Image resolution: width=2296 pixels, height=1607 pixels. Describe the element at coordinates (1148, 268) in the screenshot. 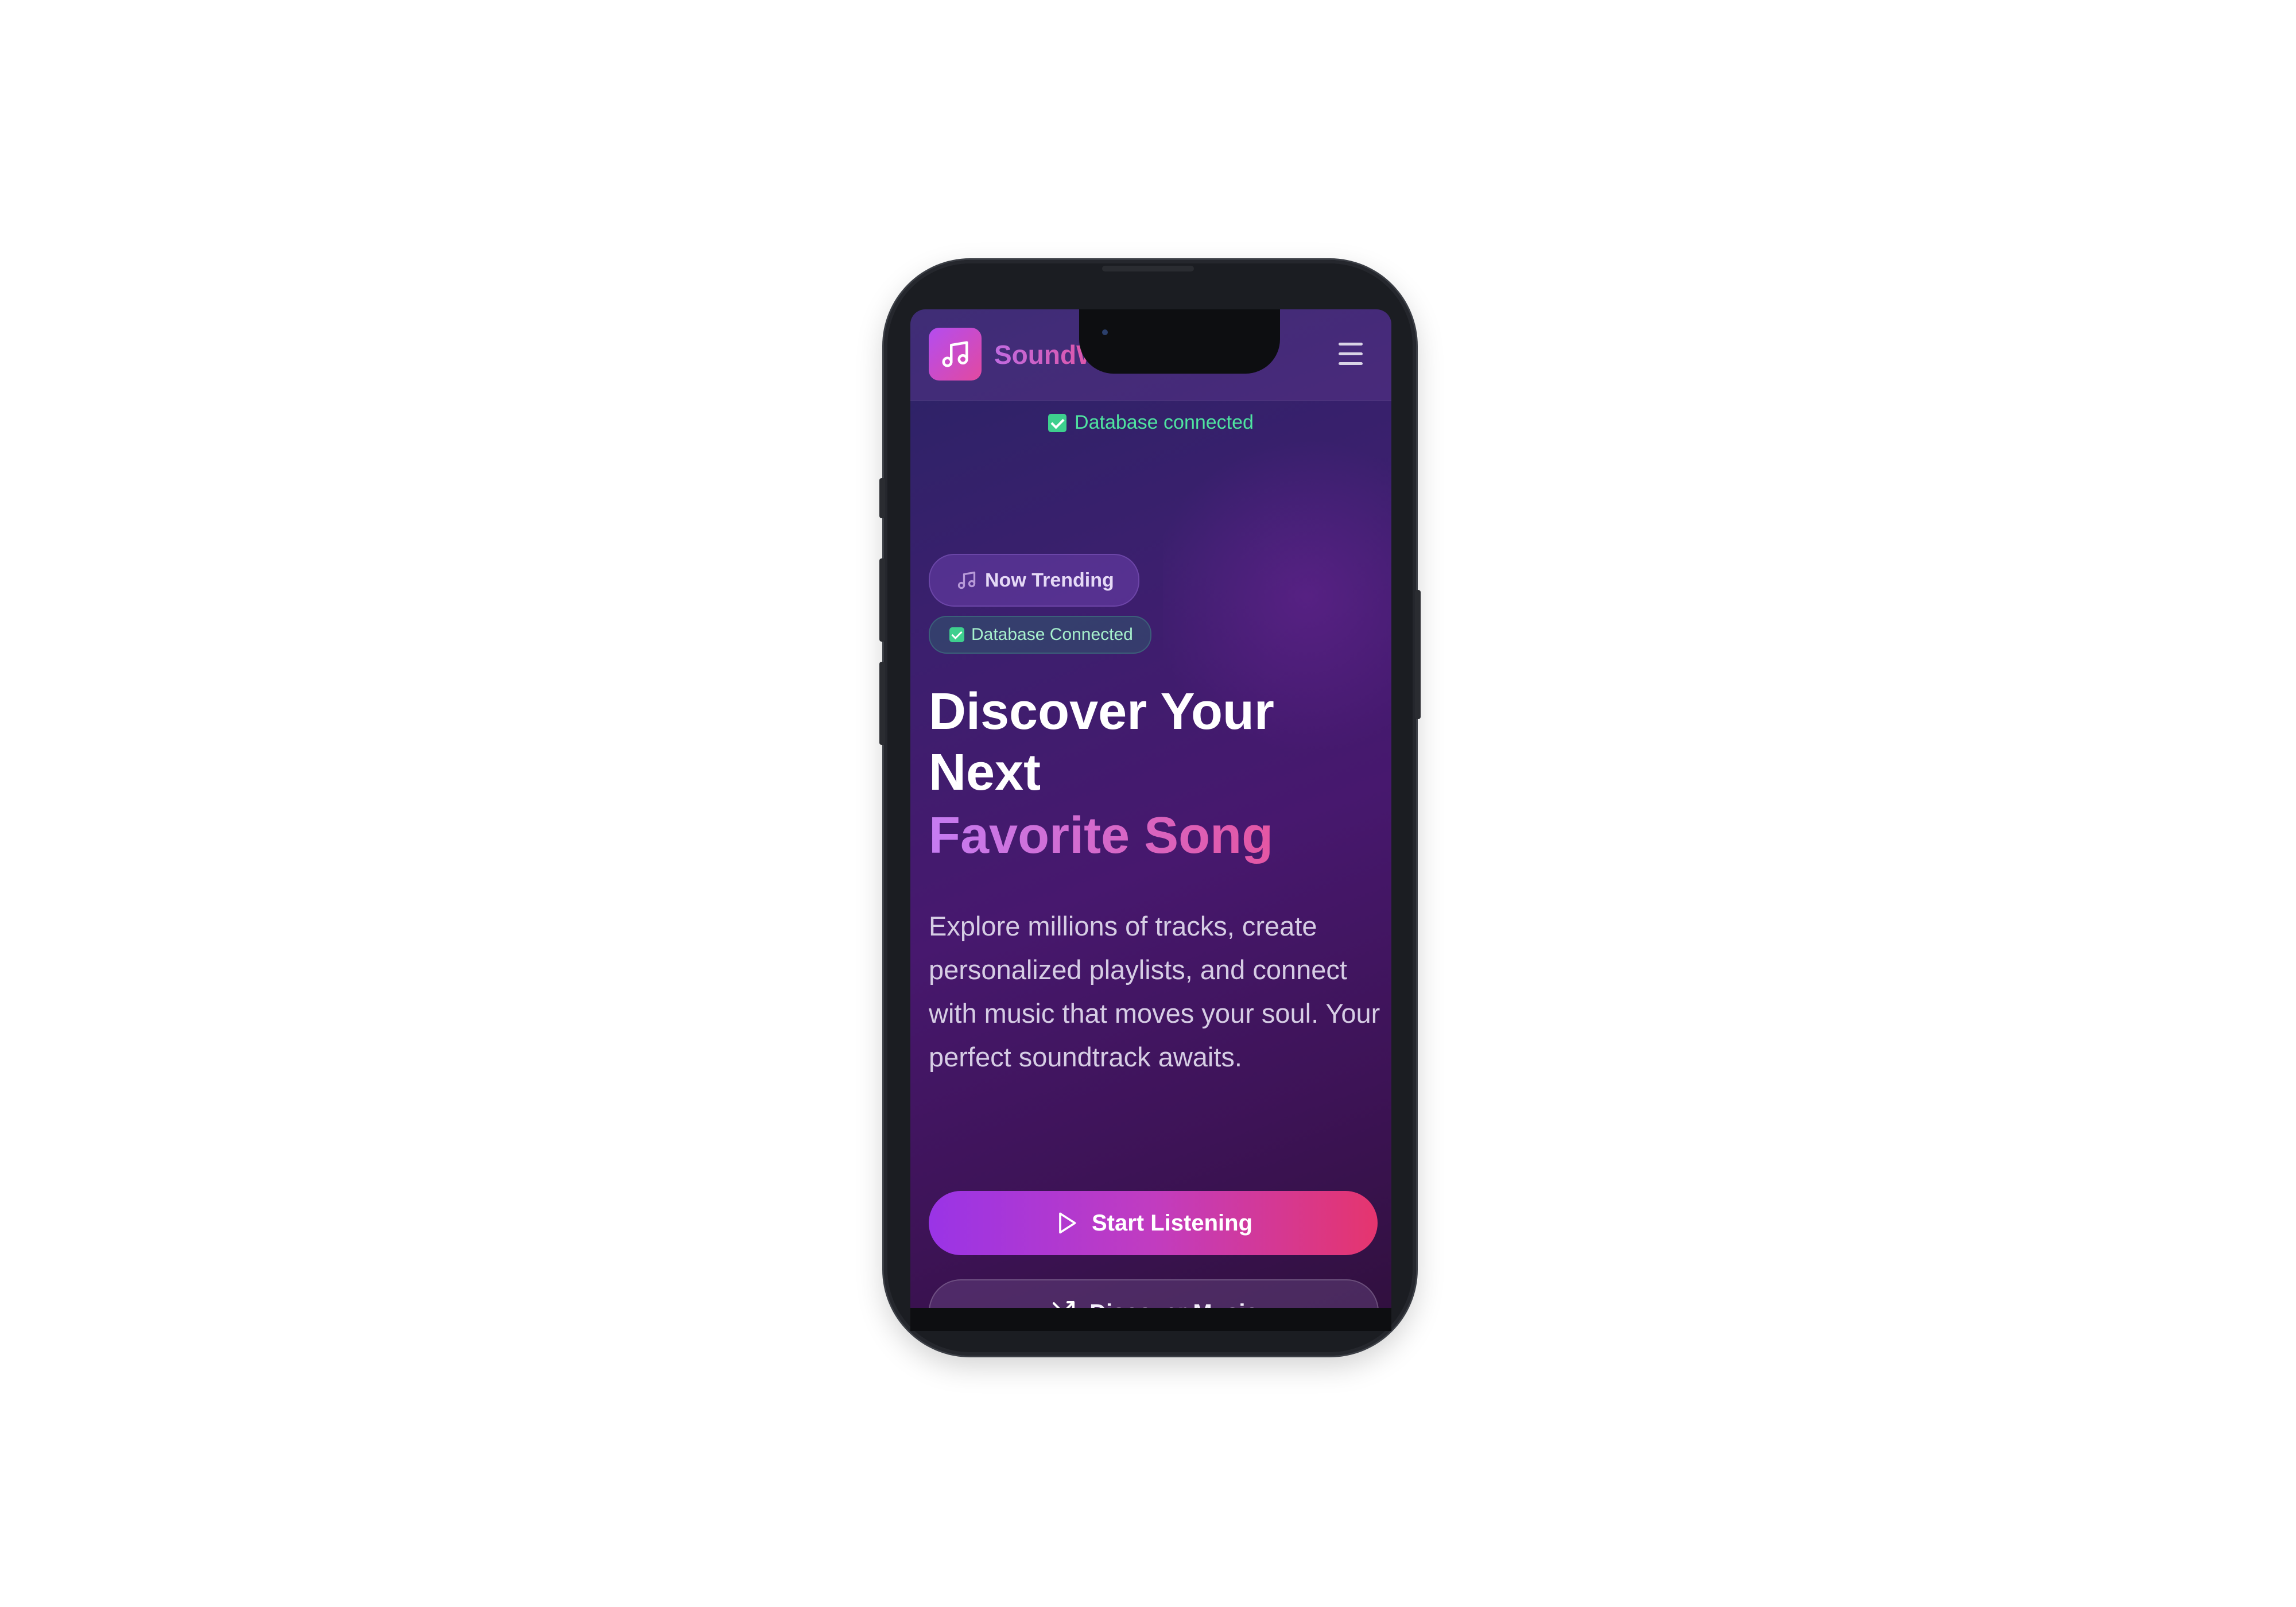

I see `top-speaker` at that location.